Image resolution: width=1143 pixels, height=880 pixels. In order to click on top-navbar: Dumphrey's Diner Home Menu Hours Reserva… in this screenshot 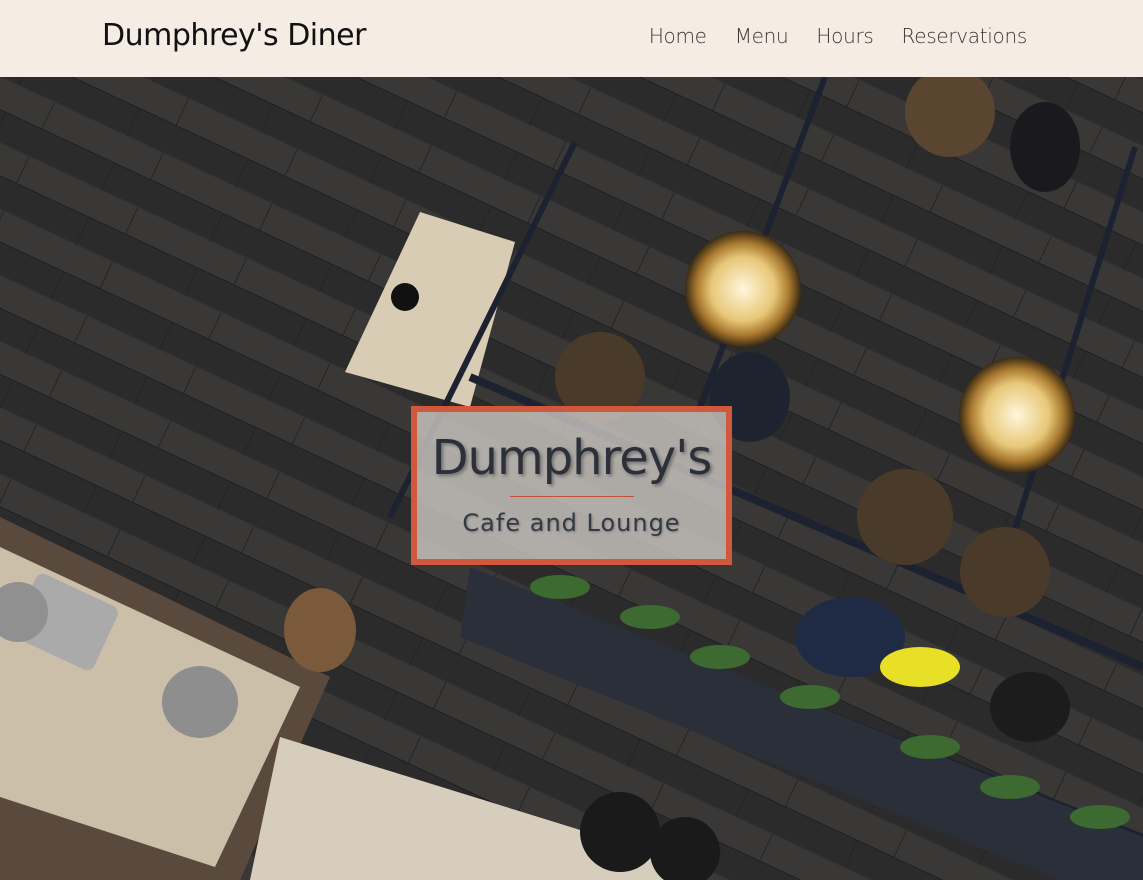, I will do `click(571, 38)`.